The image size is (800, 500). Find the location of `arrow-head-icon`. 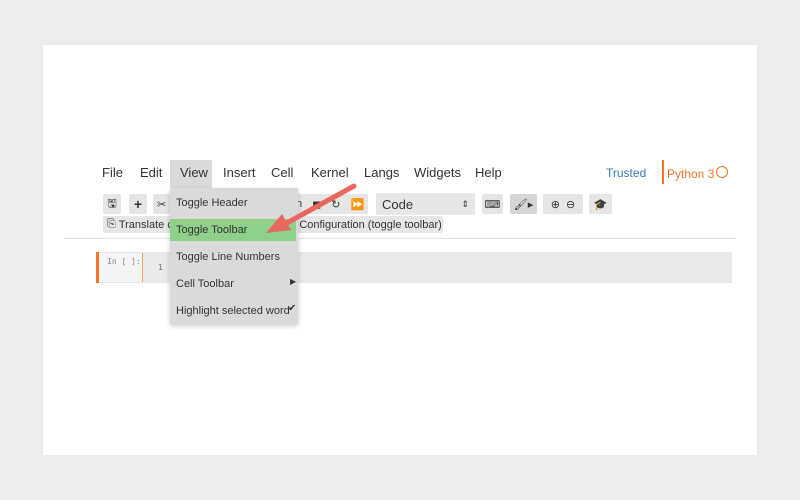

arrow-head-icon is located at coordinates (278, 223).